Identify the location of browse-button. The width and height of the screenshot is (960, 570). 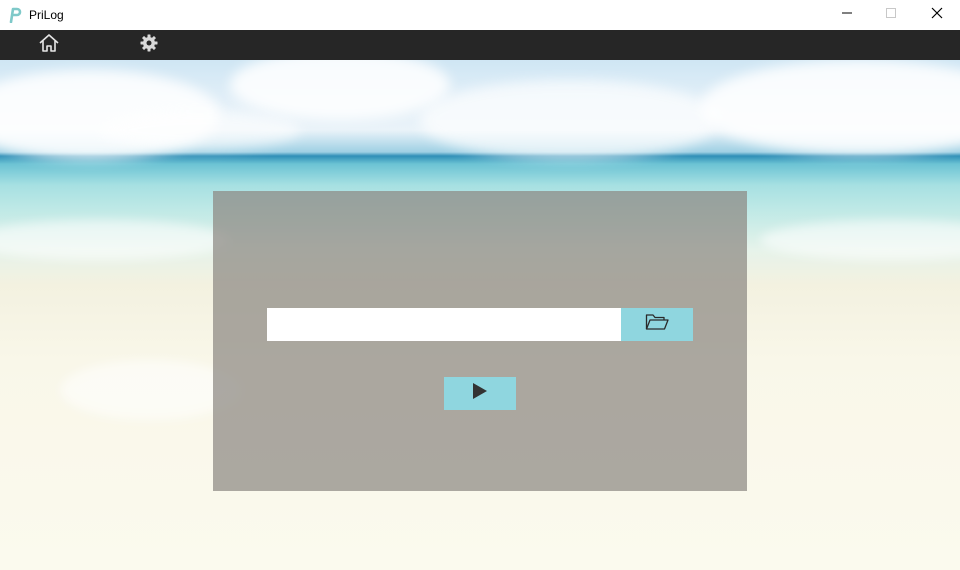
(657, 324).